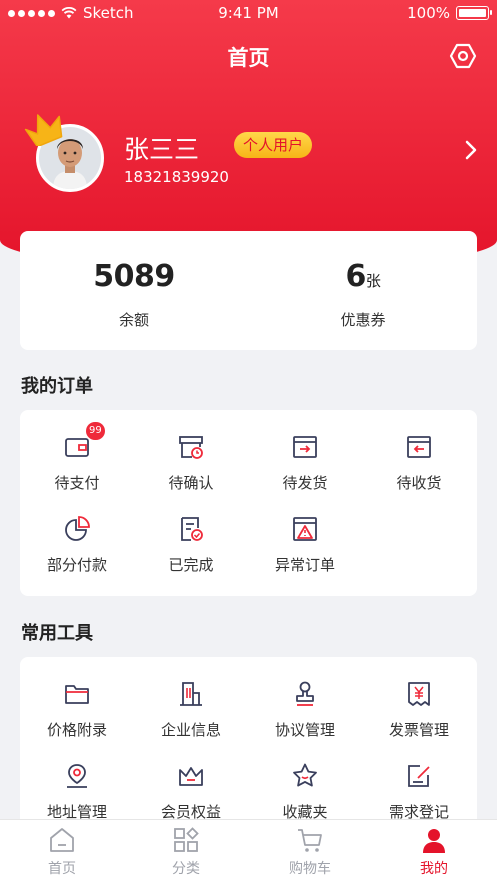 This screenshot has height=883, width=497. Describe the element at coordinates (363, 320) in the screenshot. I see `coupon-label: 优惠券` at that location.